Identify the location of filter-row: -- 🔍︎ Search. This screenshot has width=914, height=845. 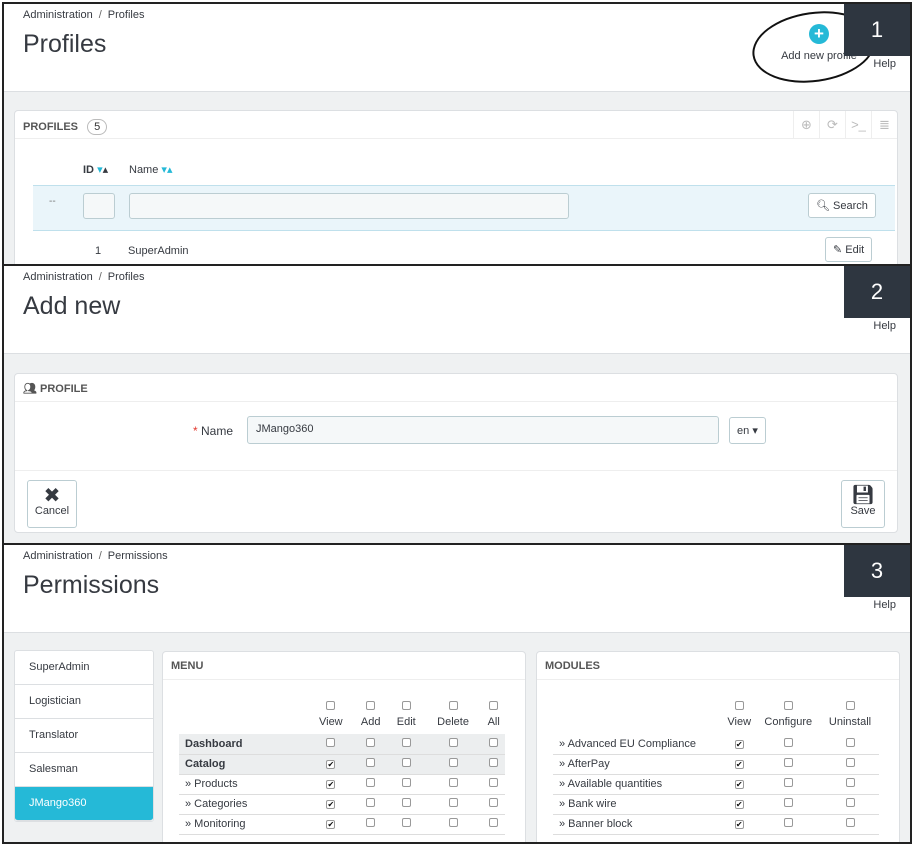
(464, 208).